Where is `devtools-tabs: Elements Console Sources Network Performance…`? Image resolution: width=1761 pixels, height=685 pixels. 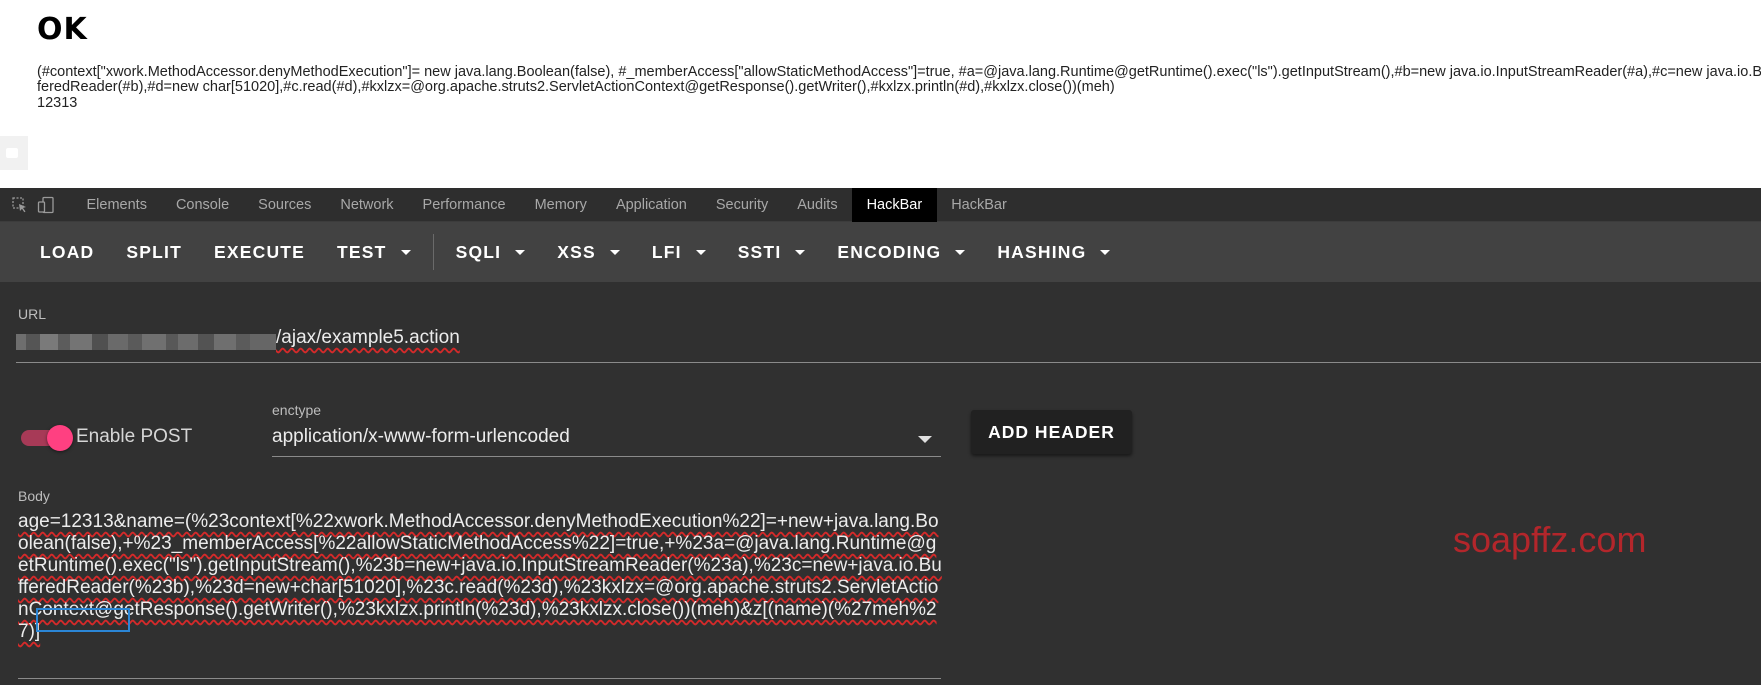
devtools-tabs: Elements Console Sources Network Performance… is located at coordinates (547, 204).